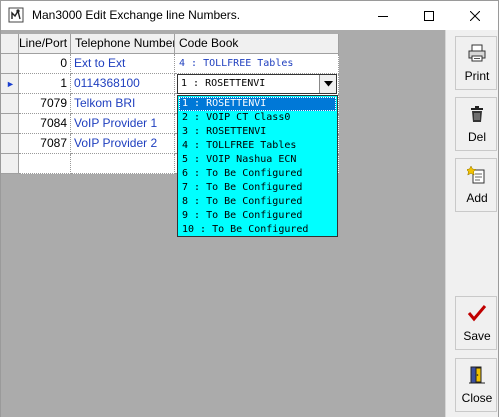 This screenshot has width=499, height=417. What do you see at coordinates (123, 44) in the screenshot?
I see `header-telephone-number: Telephone Number` at bounding box center [123, 44].